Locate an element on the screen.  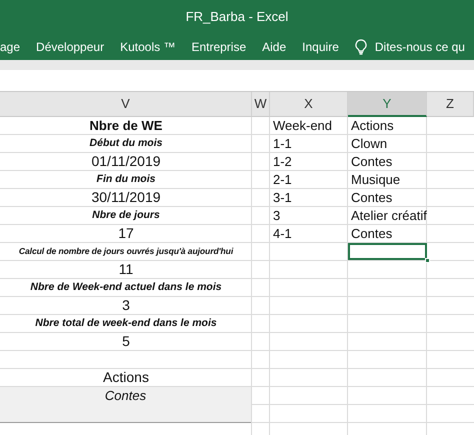
table-cell-text: 3-1 is located at coordinates (282, 198).